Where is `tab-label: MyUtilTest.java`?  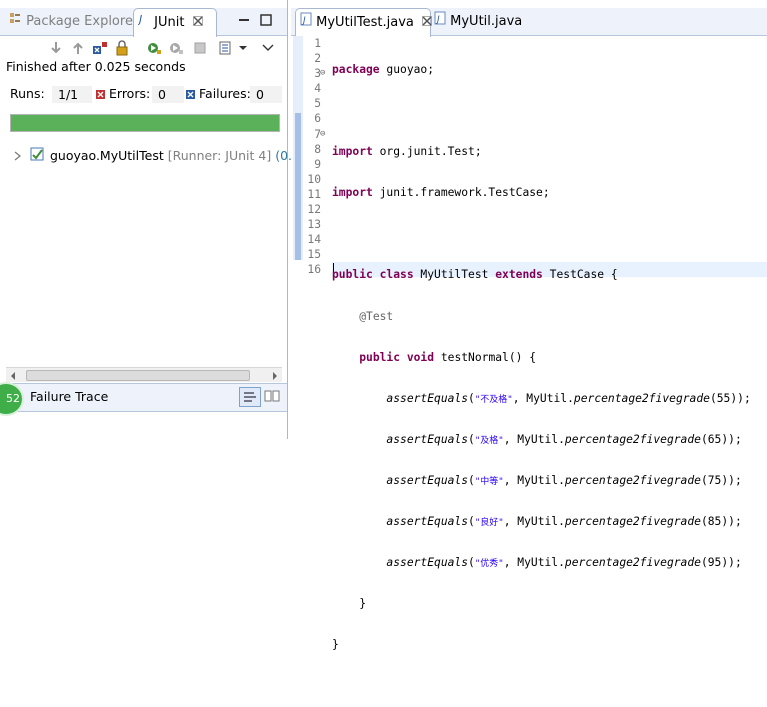
tab-label: MyUtilTest.java is located at coordinates (365, 22).